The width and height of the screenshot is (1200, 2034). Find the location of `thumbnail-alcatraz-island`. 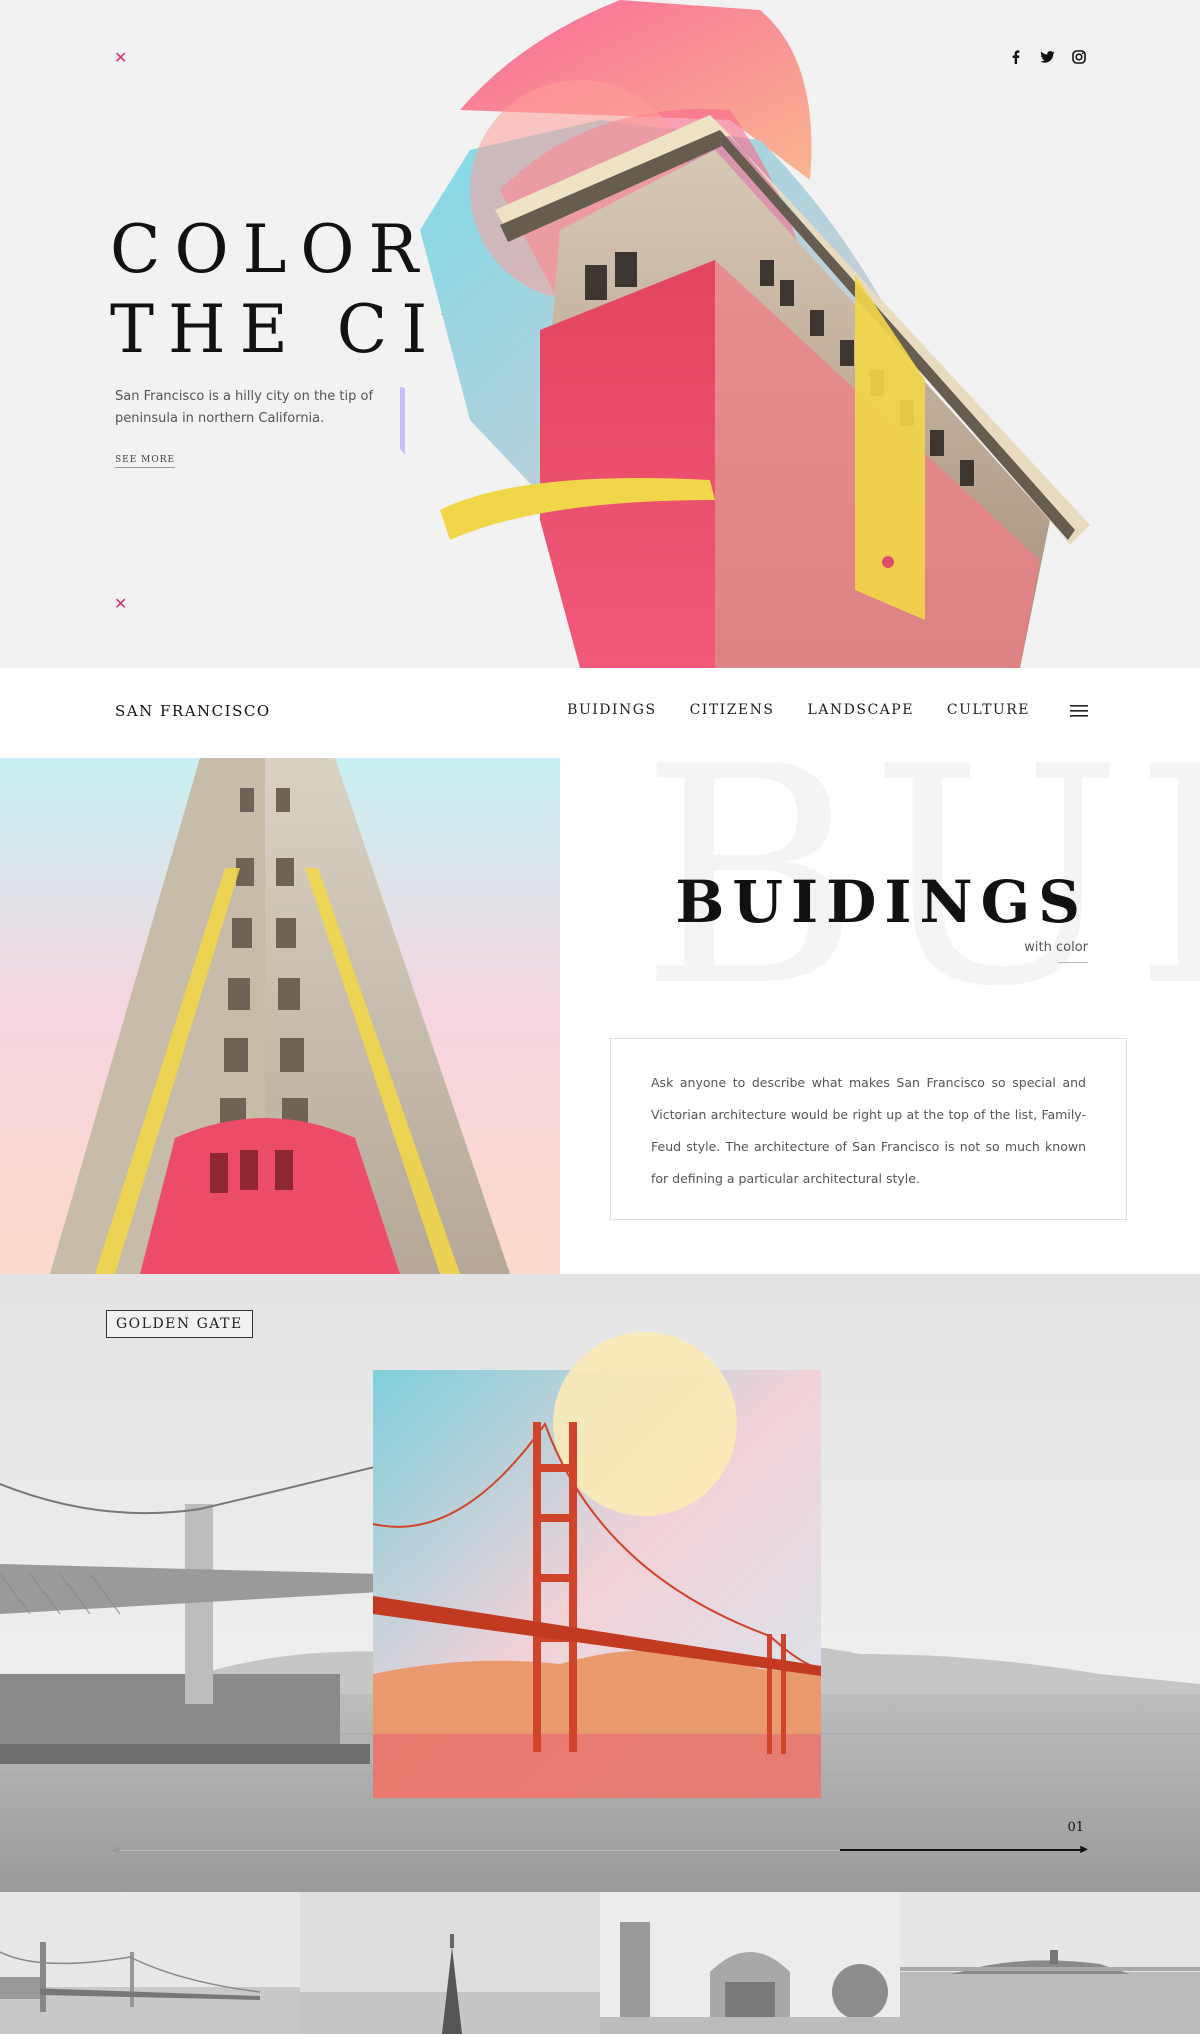

thumbnail-alcatraz-island is located at coordinates (1050, 1963).